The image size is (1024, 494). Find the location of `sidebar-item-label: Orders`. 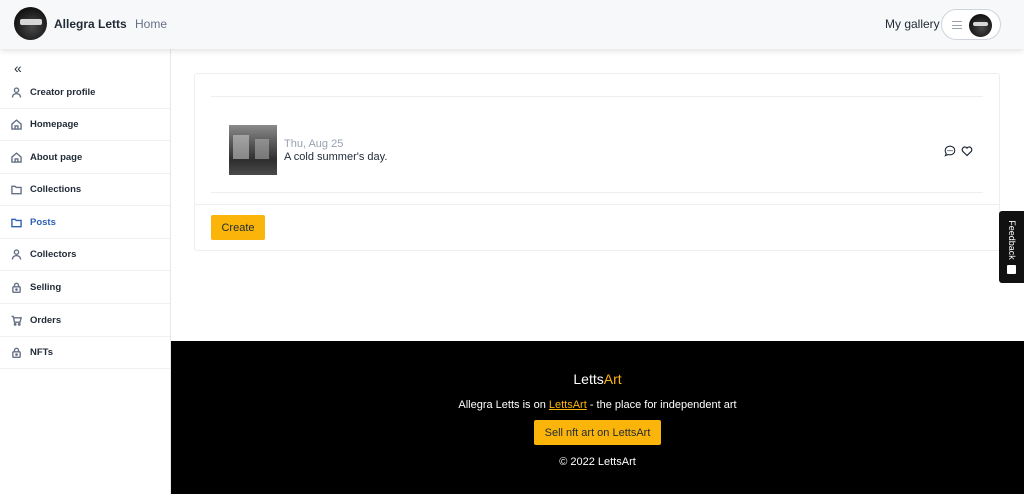

sidebar-item-label: Orders is located at coordinates (46, 320).